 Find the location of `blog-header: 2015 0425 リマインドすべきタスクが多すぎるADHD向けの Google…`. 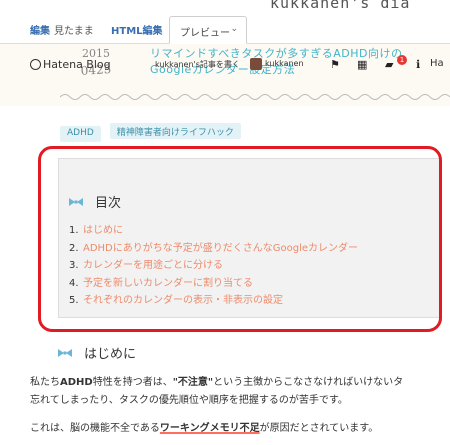

blog-header: 2015 0425 リマインドすべきタスクが多すぎるADHD向けの Google… is located at coordinates (225, 75).